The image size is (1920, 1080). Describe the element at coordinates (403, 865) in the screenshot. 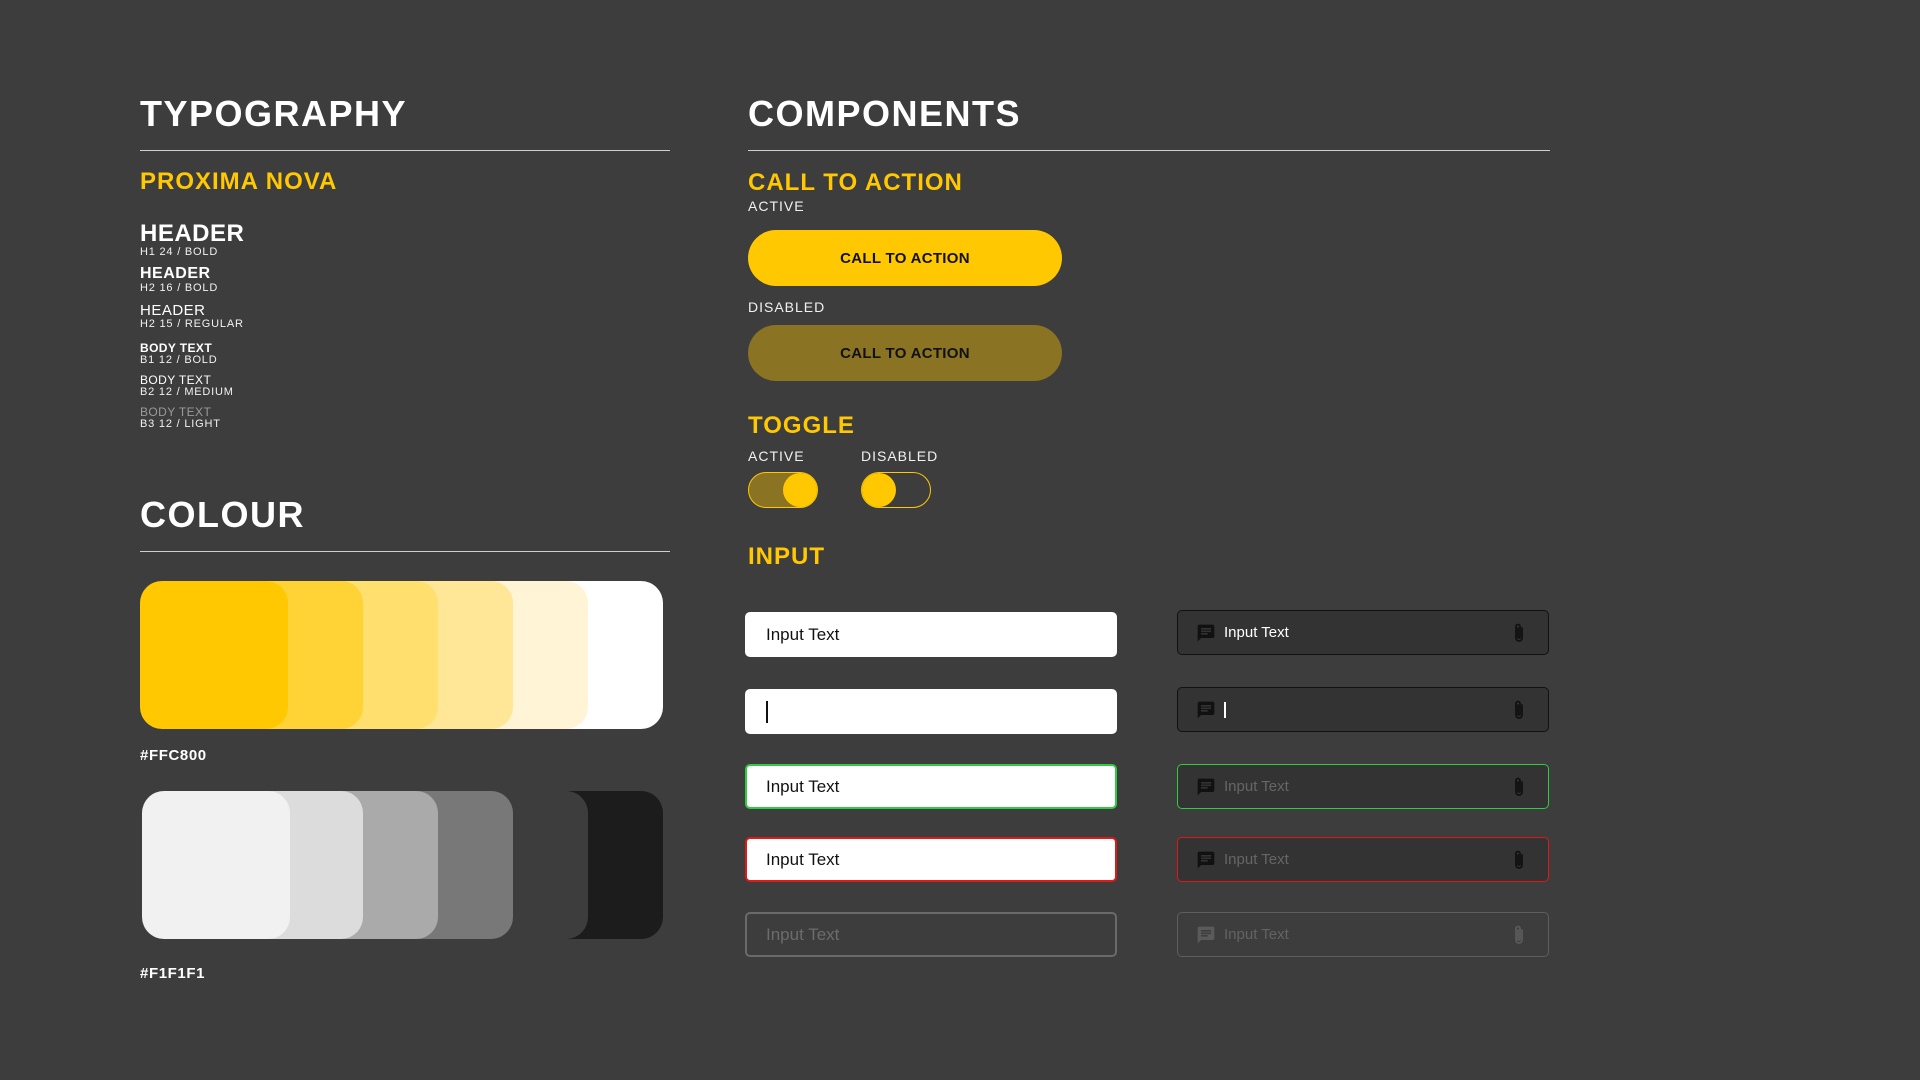

I see `neutral-swatch-row` at that location.